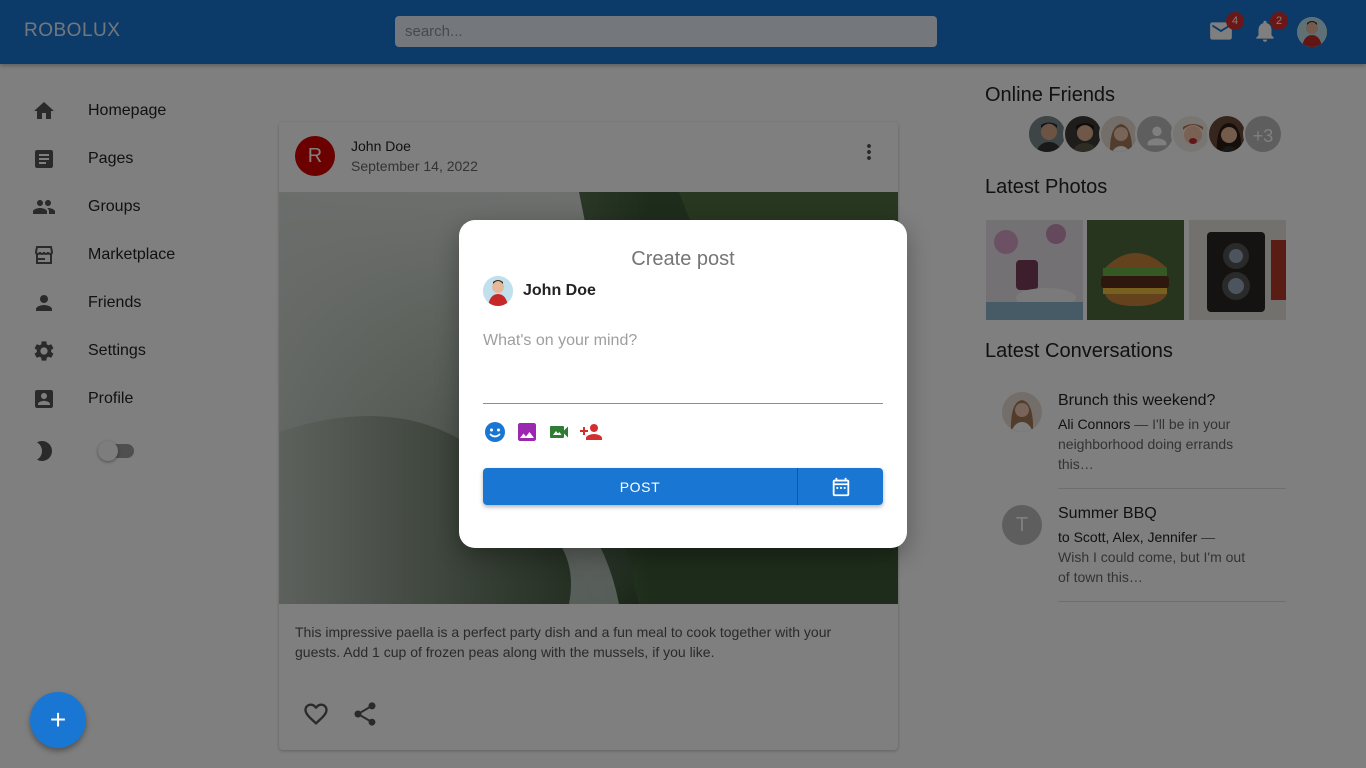 The width and height of the screenshot is (1366, 768). I want to click on add-fab-button: +, so click(58, 720).